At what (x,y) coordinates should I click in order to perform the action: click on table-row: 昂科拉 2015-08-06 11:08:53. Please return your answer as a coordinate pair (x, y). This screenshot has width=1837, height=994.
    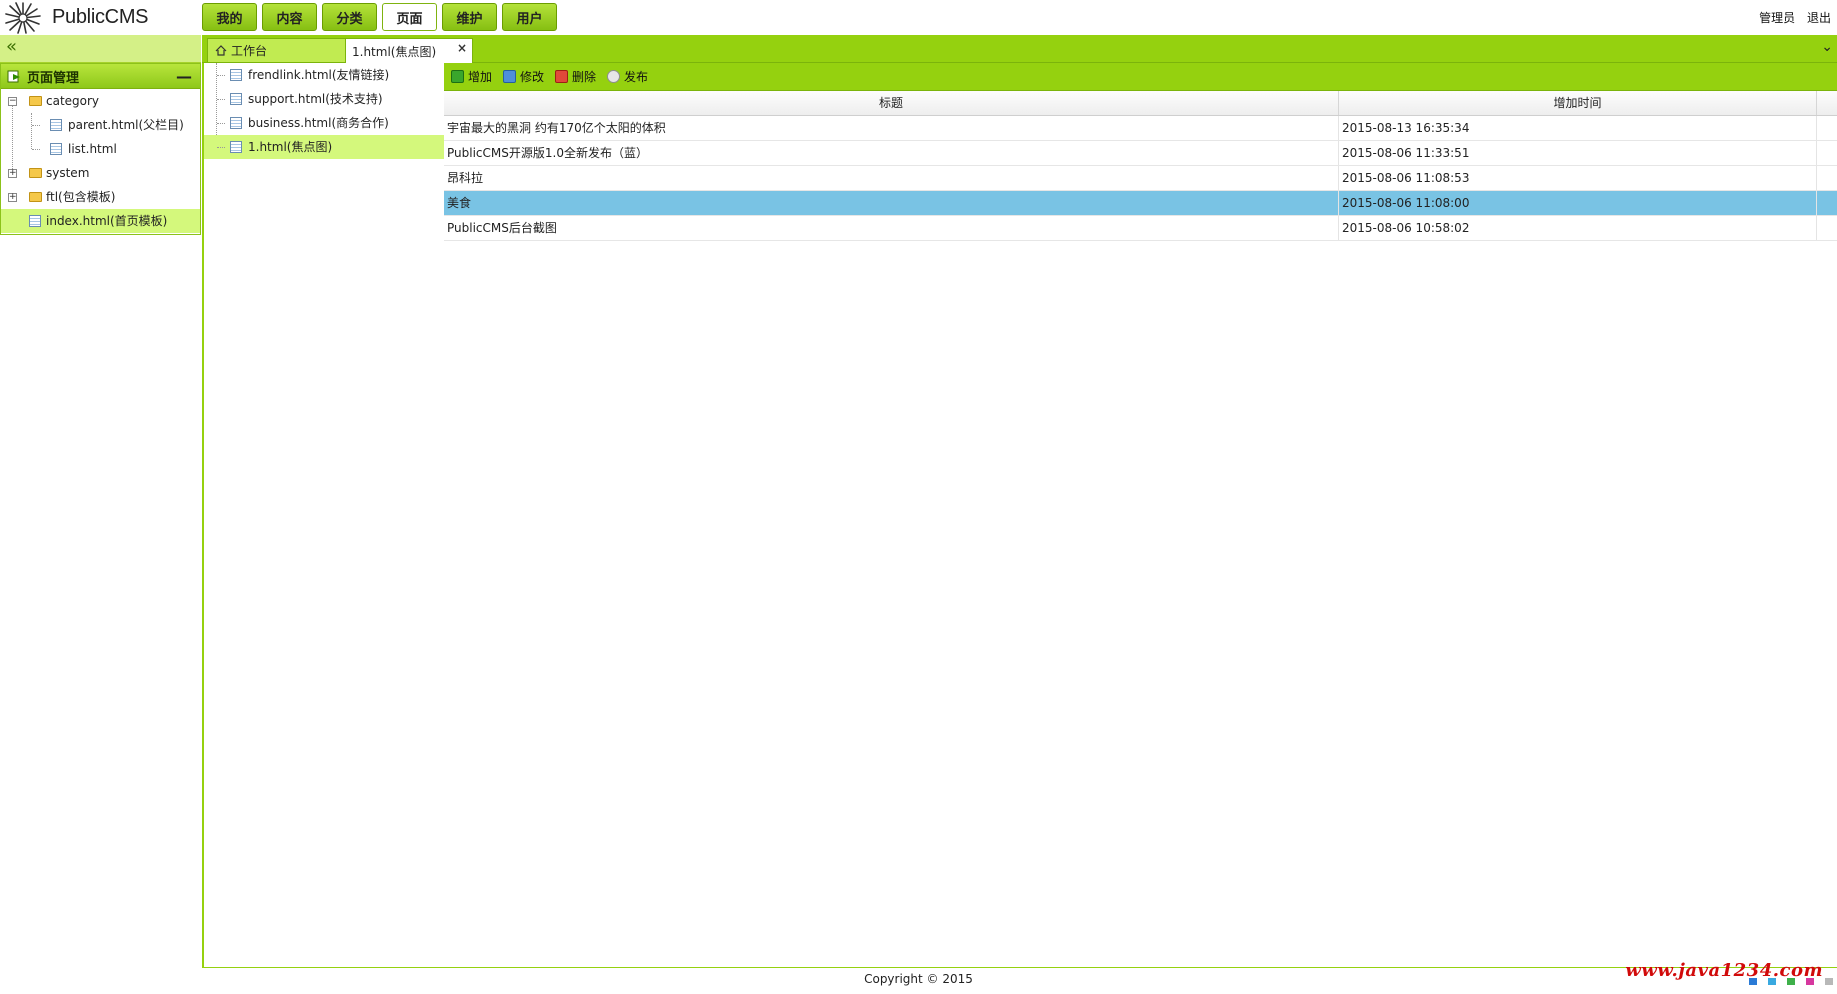
    Looking at the image, I should click on (1140, 178).